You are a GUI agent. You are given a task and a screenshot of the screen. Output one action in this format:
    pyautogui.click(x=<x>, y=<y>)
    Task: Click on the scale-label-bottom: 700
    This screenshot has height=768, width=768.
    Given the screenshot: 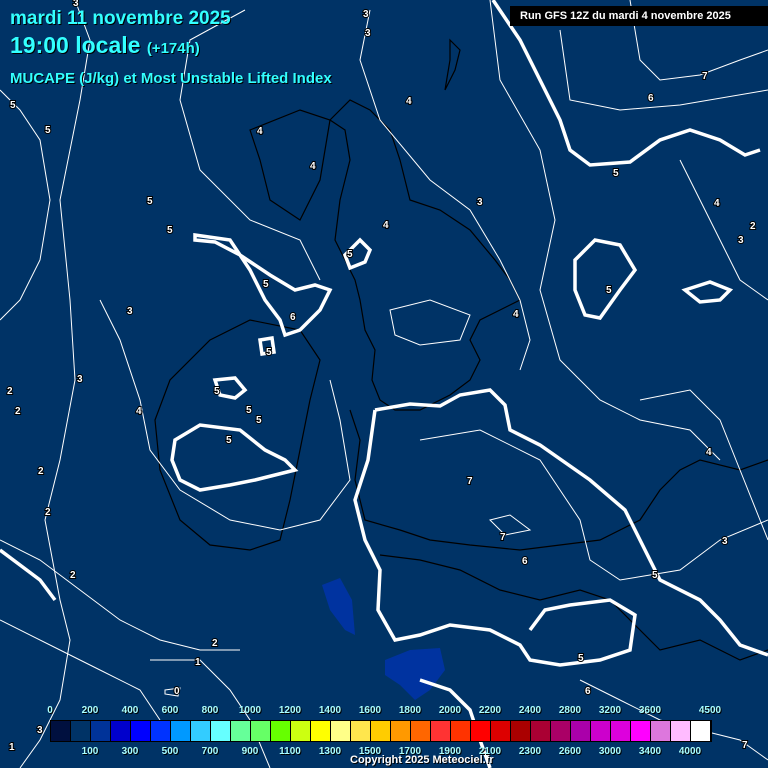 What is the action you would take?
    pyautogui.click(x=210, y=751)
    